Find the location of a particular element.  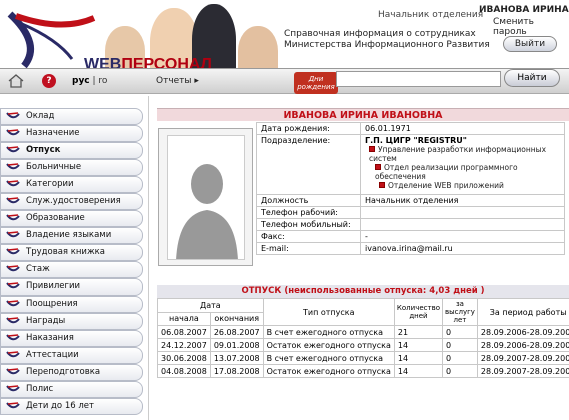

table-row: Должность Начальник отделения is located at coordinates (410, 200).